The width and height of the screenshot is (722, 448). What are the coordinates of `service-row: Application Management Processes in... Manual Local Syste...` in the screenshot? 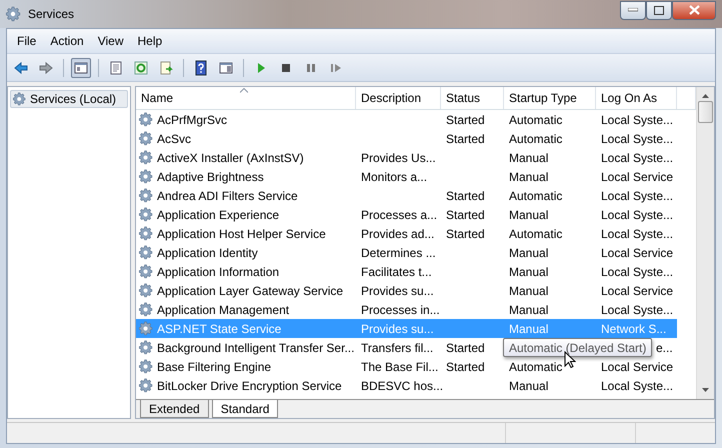 It's located at (406, 309).